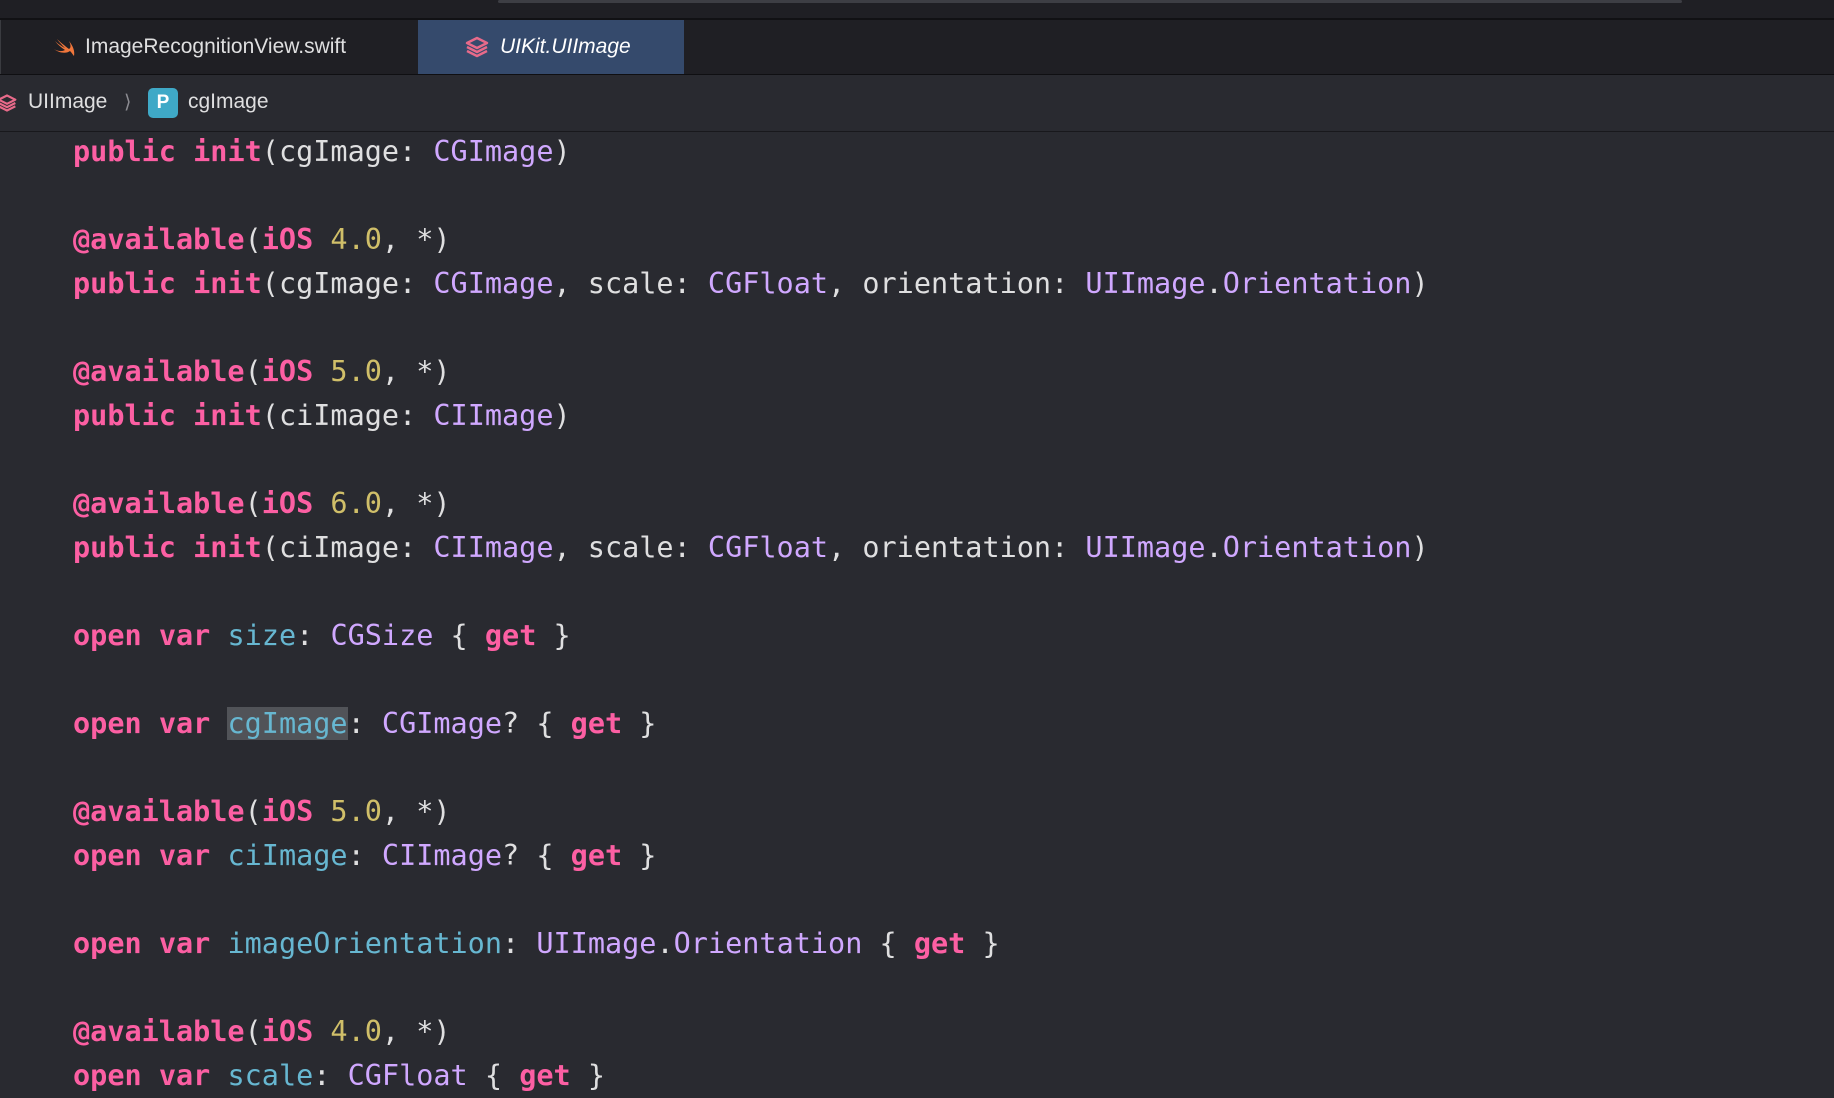 Image resolution: width=1834 pixels, height=1098 pixels. Describe the element at coordinates (287, 723) in the screenshot. I see `selected-symbol: cgImage` at that location.